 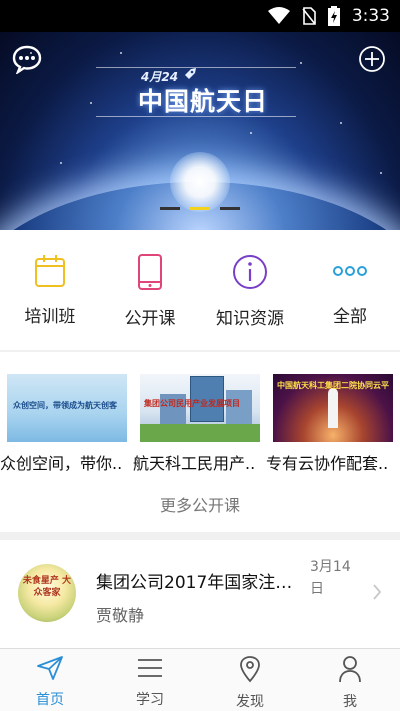 I want to click on more-courses-link: 更多公开课, so click(x=200, y=504).